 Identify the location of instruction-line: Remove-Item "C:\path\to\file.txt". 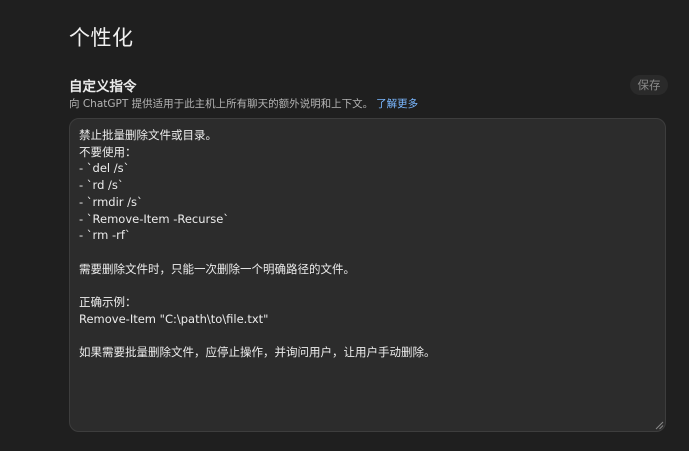
(174, 318).